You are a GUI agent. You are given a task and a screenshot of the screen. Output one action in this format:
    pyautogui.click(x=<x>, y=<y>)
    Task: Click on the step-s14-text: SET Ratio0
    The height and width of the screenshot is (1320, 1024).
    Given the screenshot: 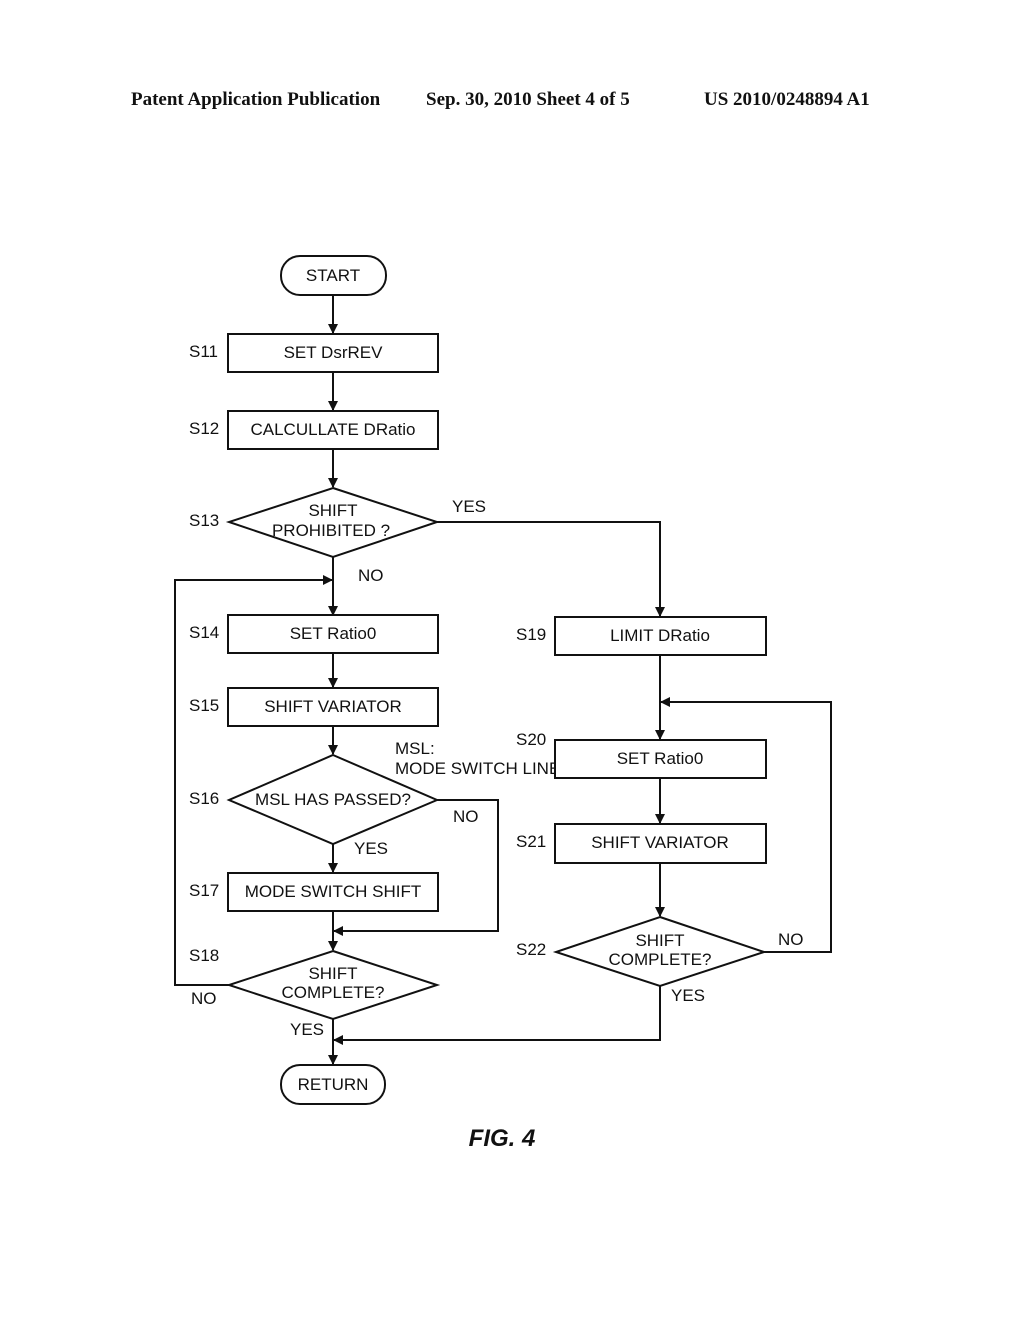 What is the action you would take?
    pyautogui.click(x=333, y=633)
    